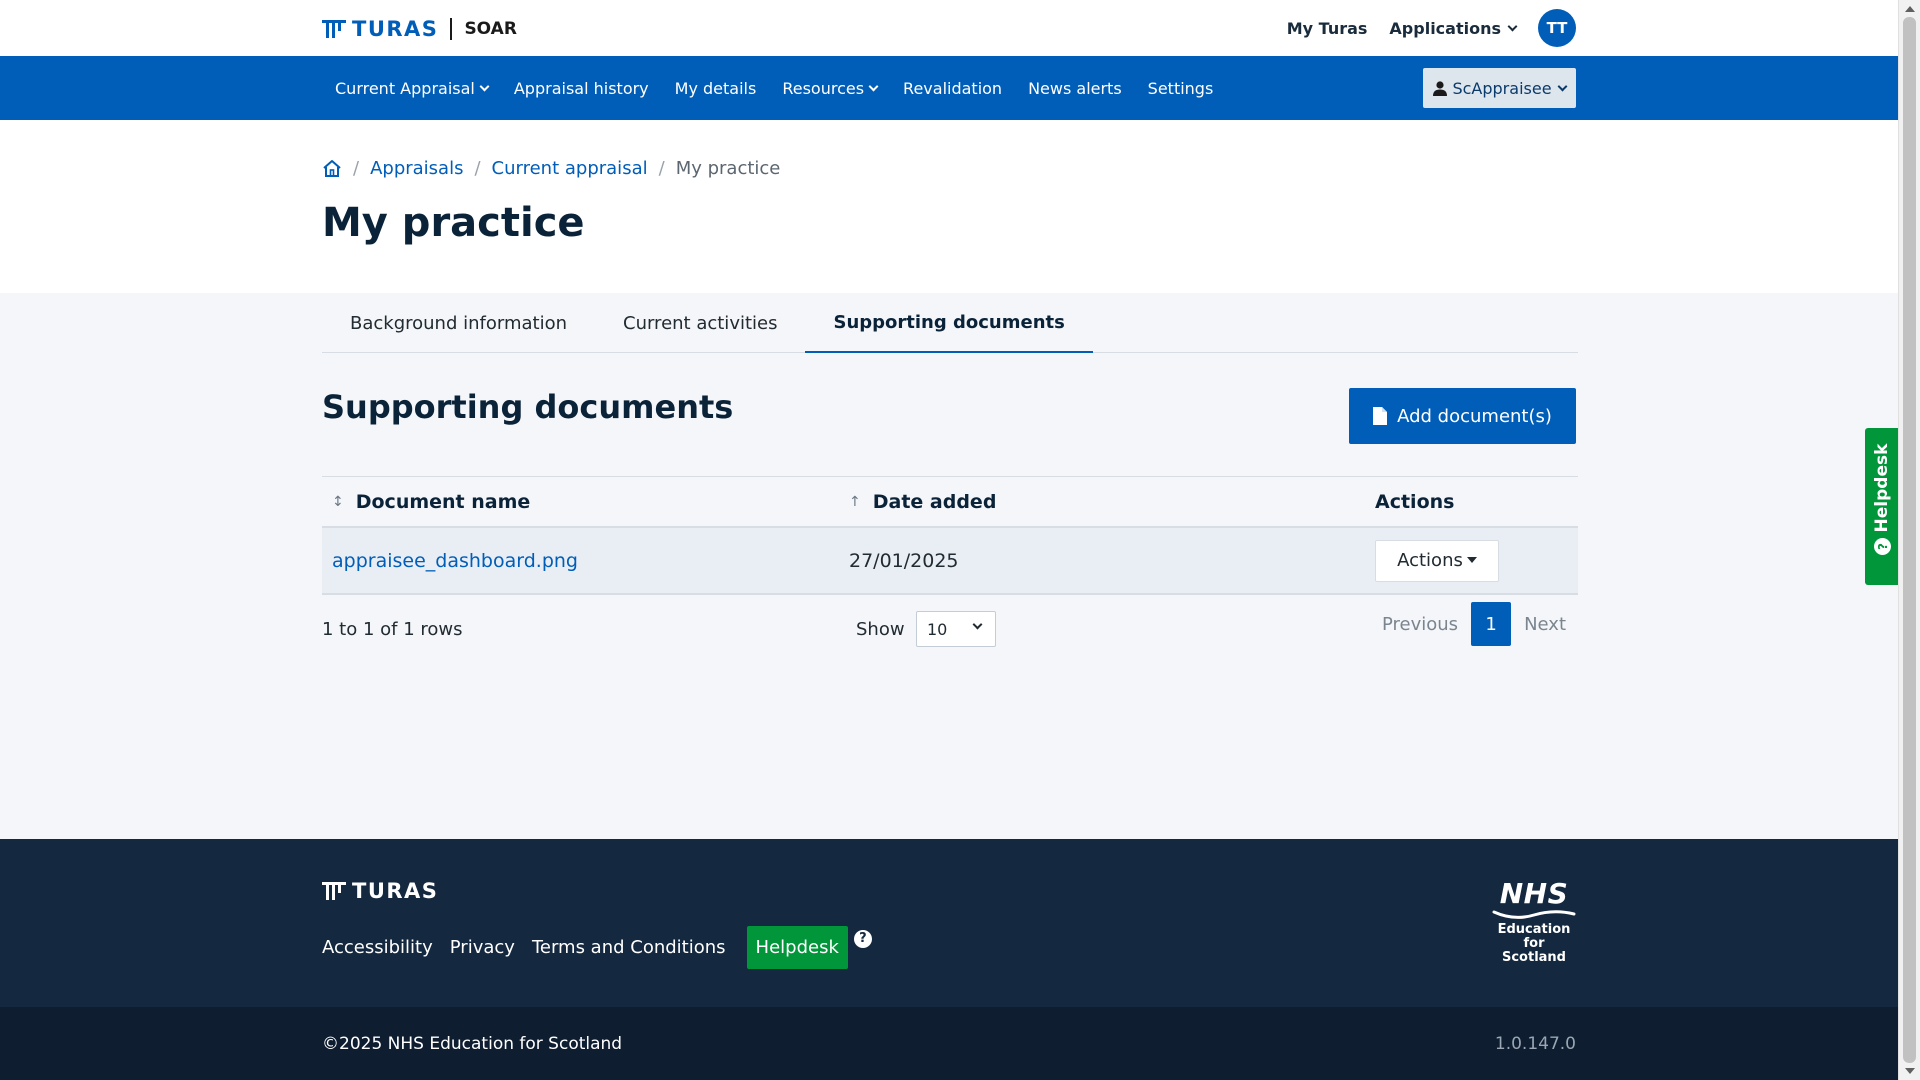 This screenshot has width=1920, height=1080. I want to click on version-number: 1.0.147.0, so click(1535, 1044).